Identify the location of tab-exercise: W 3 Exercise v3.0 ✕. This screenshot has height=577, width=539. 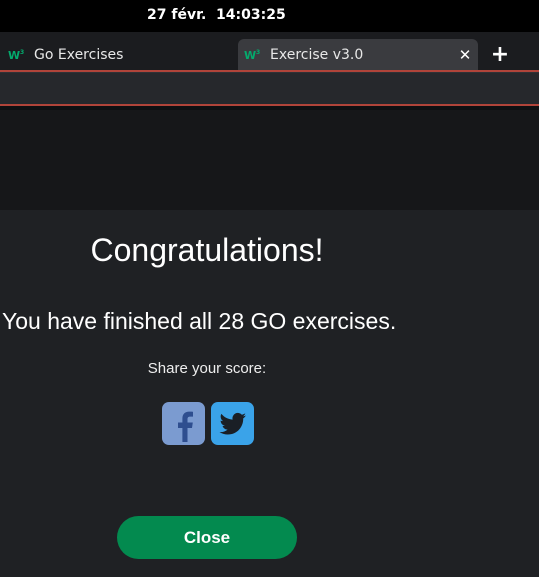
(358, 54).